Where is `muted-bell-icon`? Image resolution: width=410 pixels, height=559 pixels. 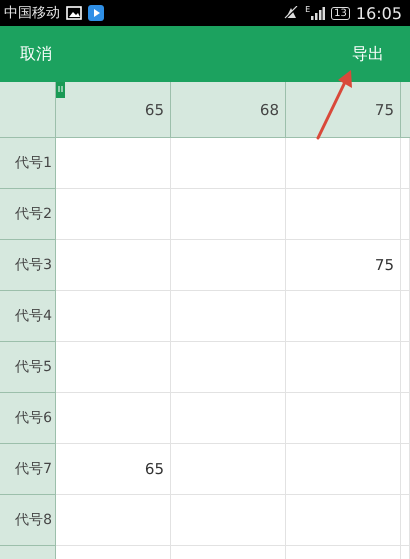
muted-bell-icon is located at coordinates (291, 13).